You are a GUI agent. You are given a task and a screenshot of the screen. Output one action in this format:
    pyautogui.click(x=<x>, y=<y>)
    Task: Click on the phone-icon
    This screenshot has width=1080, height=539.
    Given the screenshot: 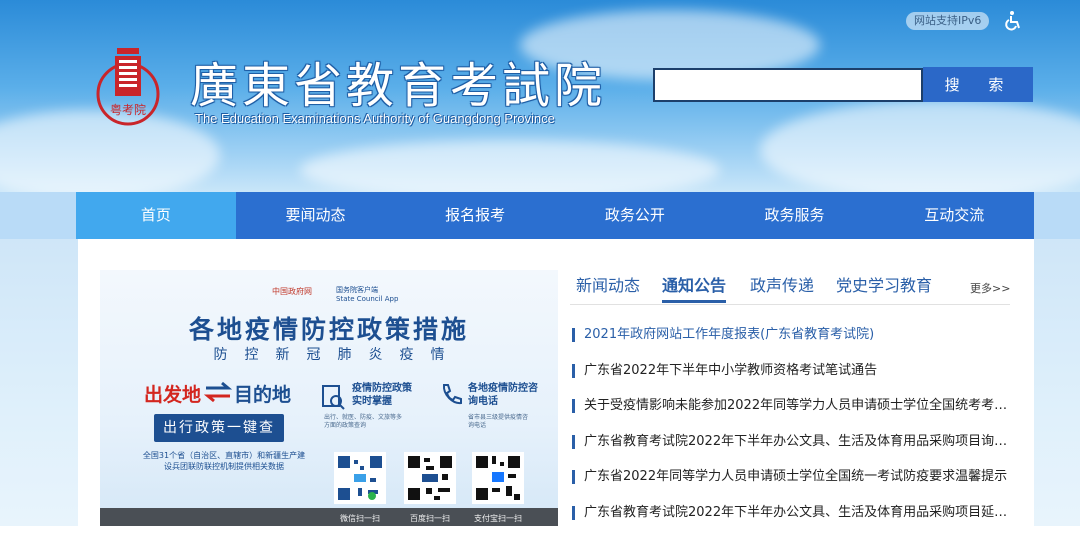 What is the action you would take?
    pyautogui.click(x=451, y=395)
    